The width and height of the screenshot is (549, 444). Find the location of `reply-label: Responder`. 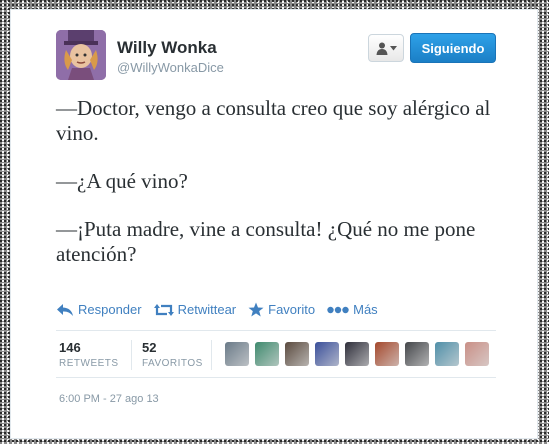

reply-label: Responder is located at coordinates (110, 309).